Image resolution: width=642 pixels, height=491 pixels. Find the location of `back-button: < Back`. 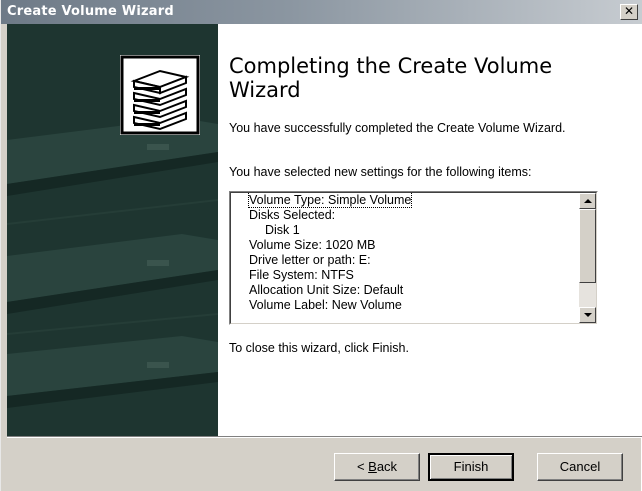

back-button: < Back is located at coordinates (377, 467).